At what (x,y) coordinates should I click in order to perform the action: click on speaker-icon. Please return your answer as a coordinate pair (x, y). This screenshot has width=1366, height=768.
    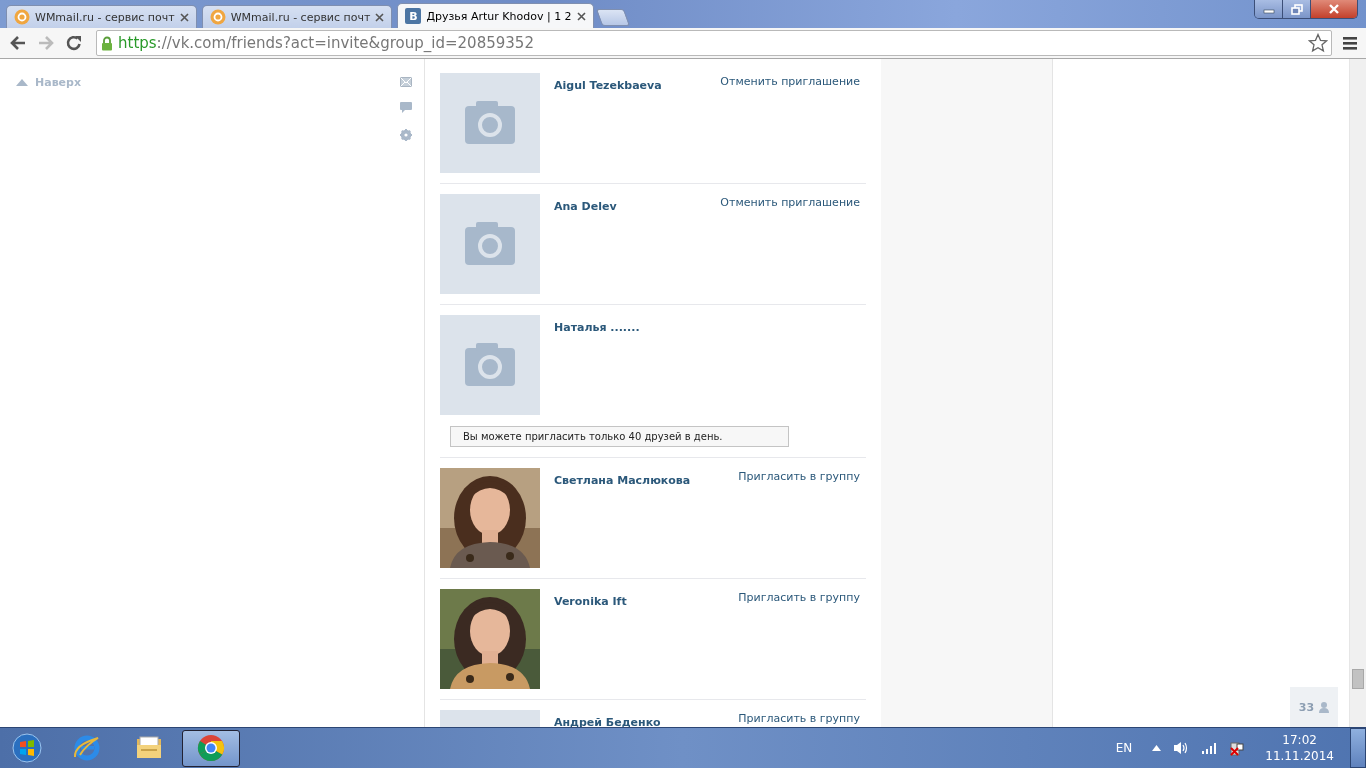
    Looking at the image, I should click on (1181, 748).